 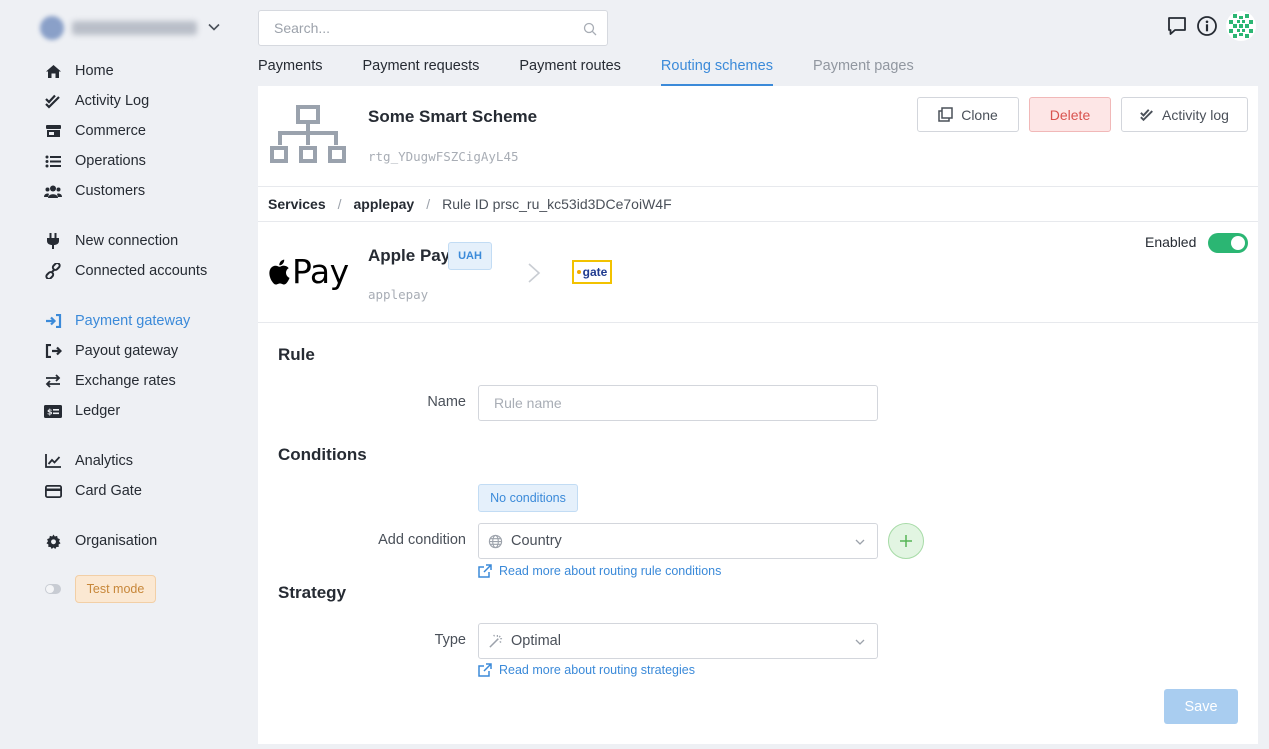 I want to click on apple-pay-logo: Pay, so click(x=308, y=271).